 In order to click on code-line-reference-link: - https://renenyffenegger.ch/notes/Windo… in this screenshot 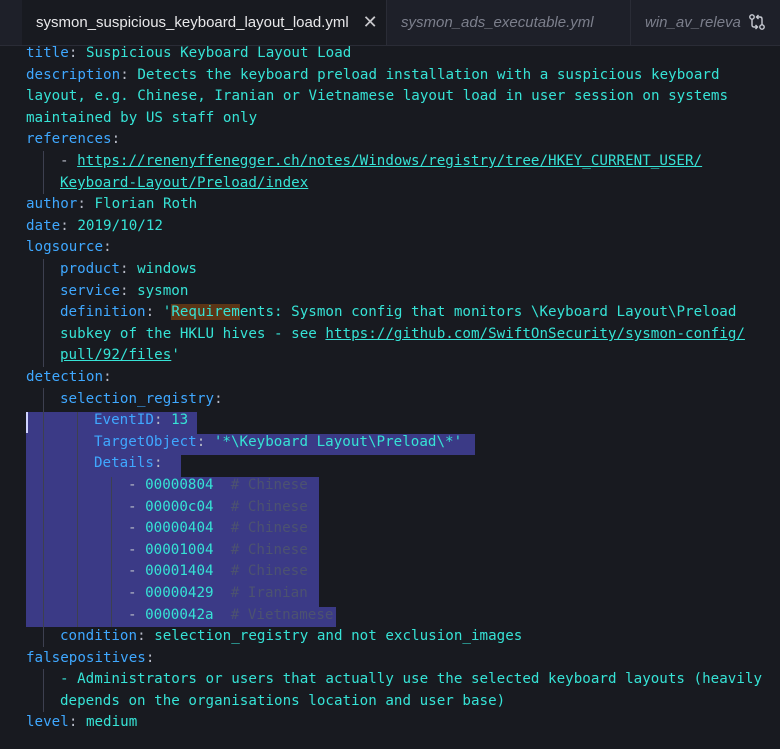, I will do `click(381, 161)`.